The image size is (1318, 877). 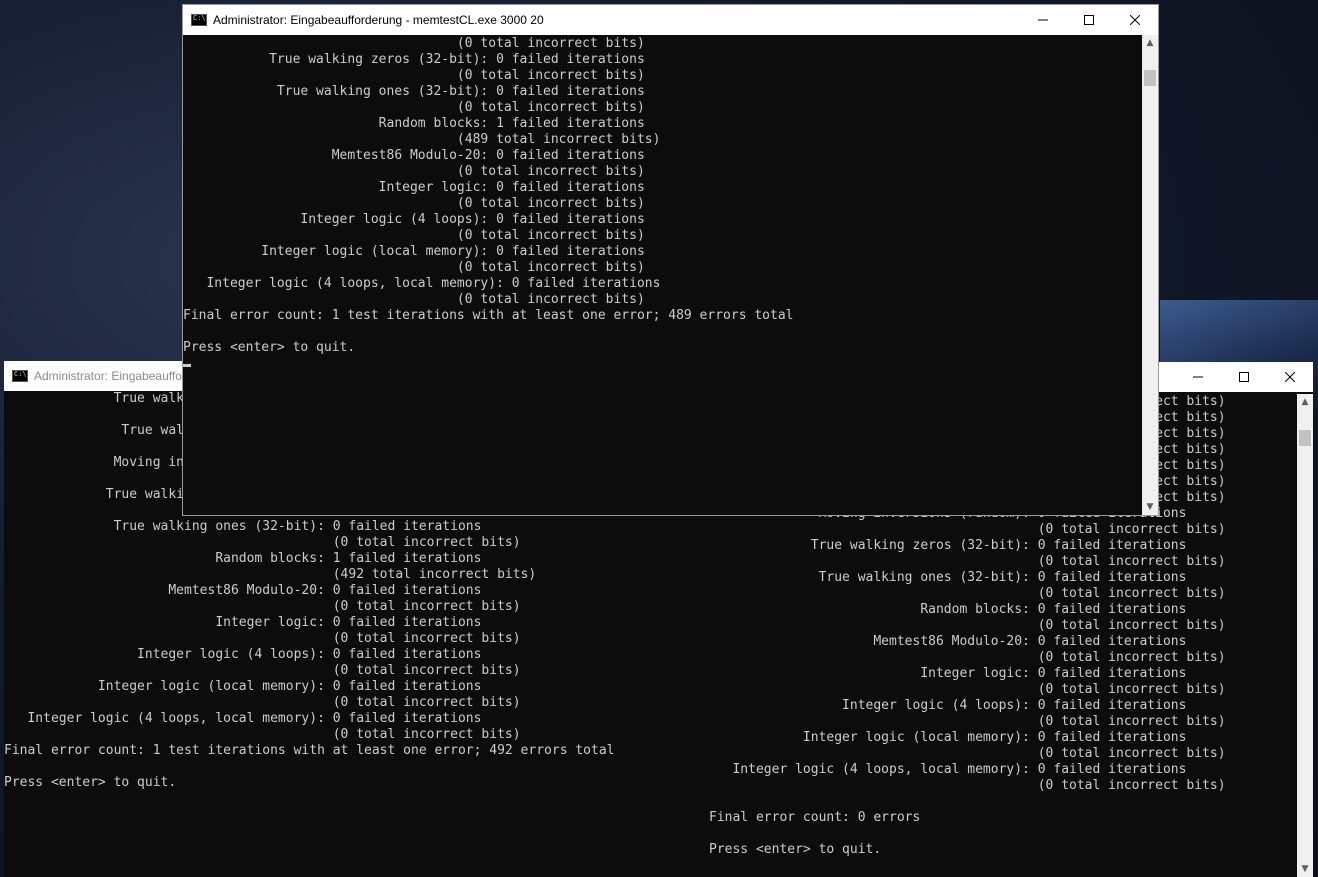 I want to click on scrollbar-right: ▲ ▼, so click(x=1305, y=635).